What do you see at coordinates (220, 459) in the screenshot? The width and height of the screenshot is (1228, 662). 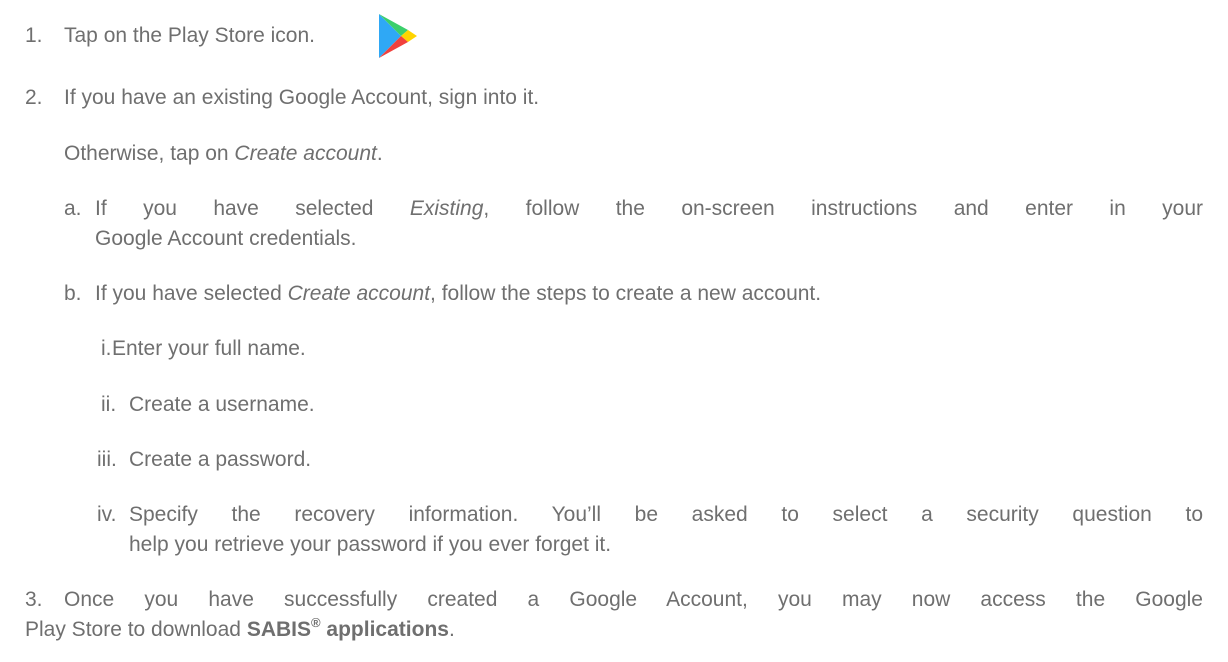 I see `substep-iii-text: Create a password.` at bounding box center [220, 459].